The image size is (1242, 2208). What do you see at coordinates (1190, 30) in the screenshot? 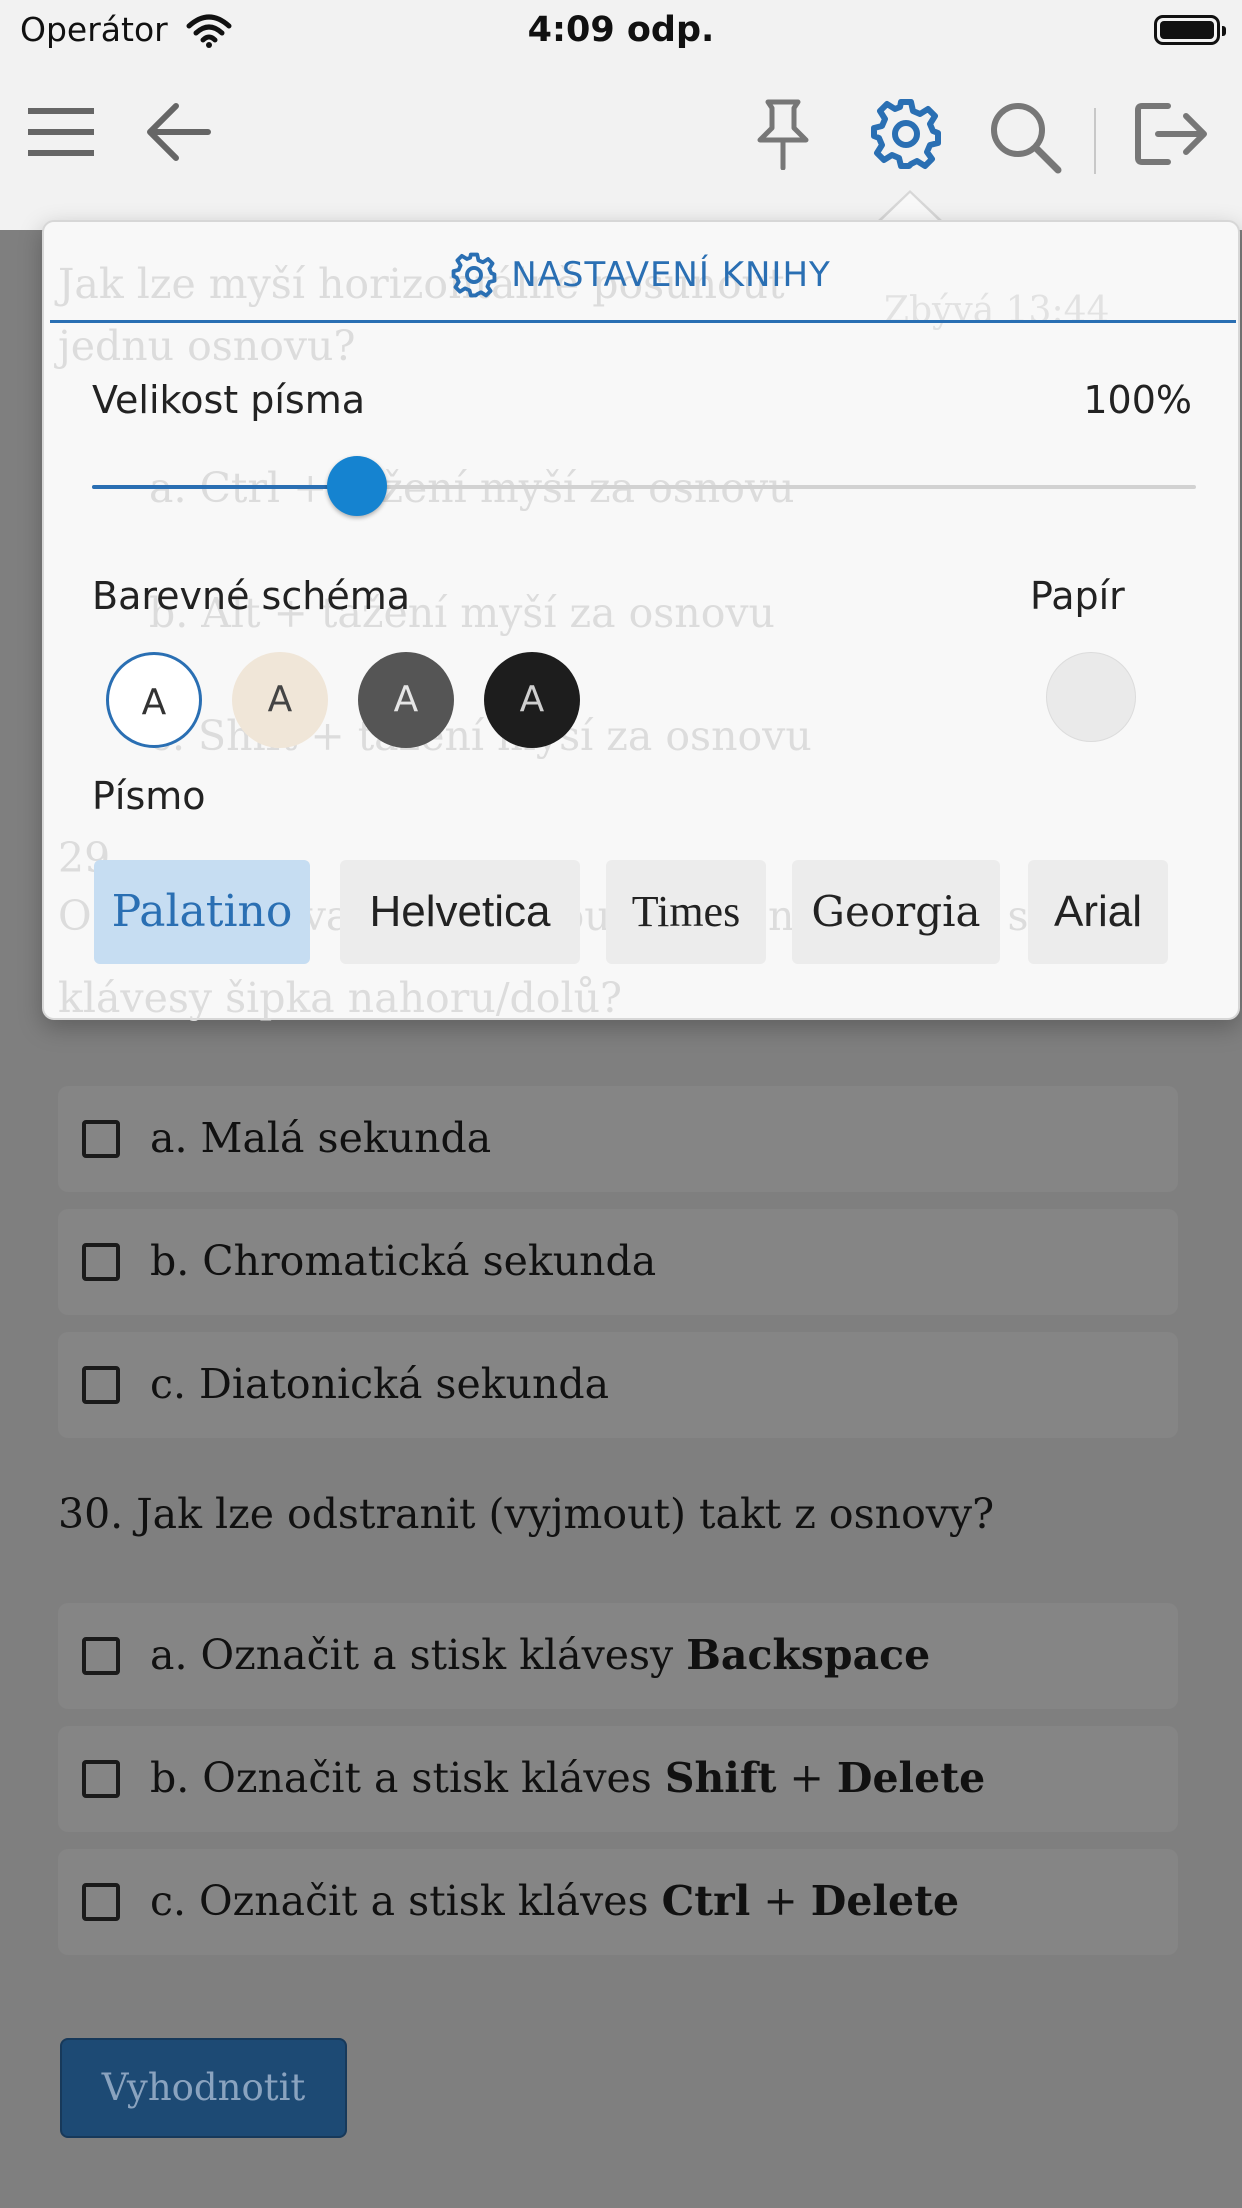
I see `battery-icon` at bounding box center [1190, 30].